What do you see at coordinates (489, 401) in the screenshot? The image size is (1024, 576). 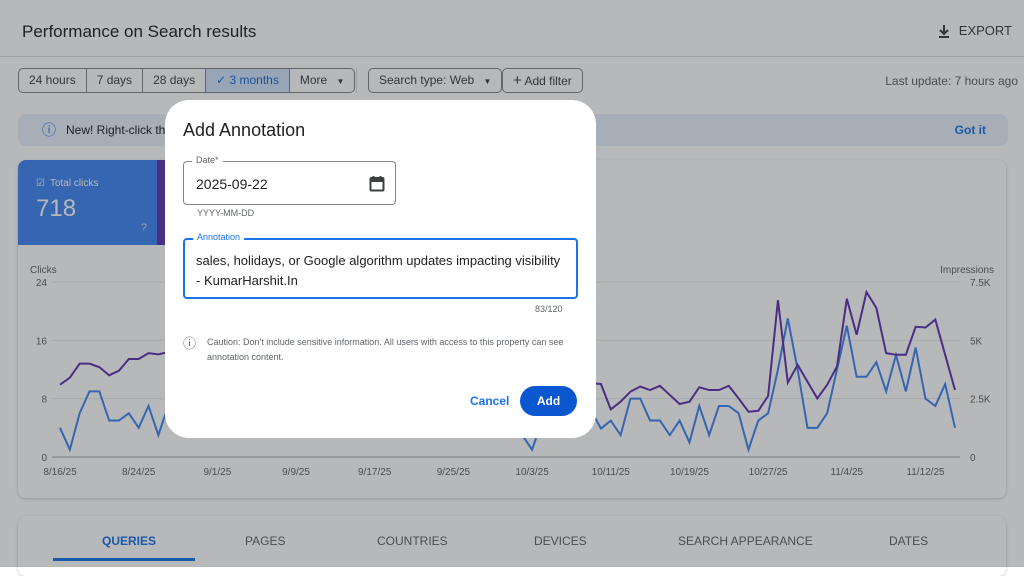 I see `cancel-button: Cancel` at bounding box center [489, 401].